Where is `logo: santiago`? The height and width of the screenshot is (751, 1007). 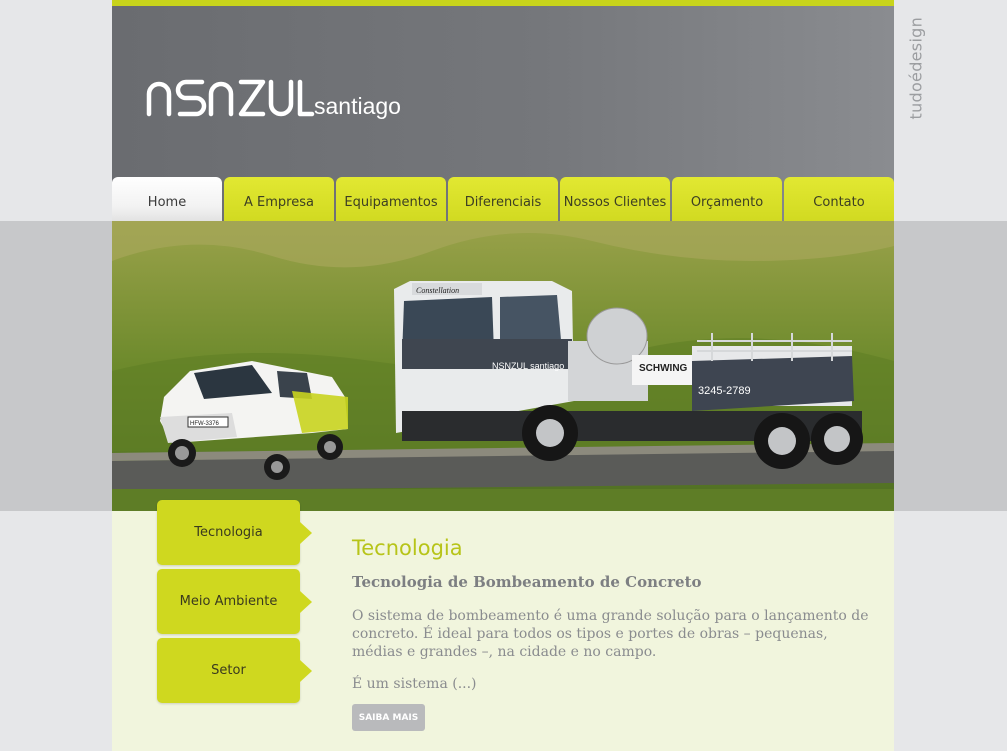
logo: santiago is located at coordinates (281, 101).